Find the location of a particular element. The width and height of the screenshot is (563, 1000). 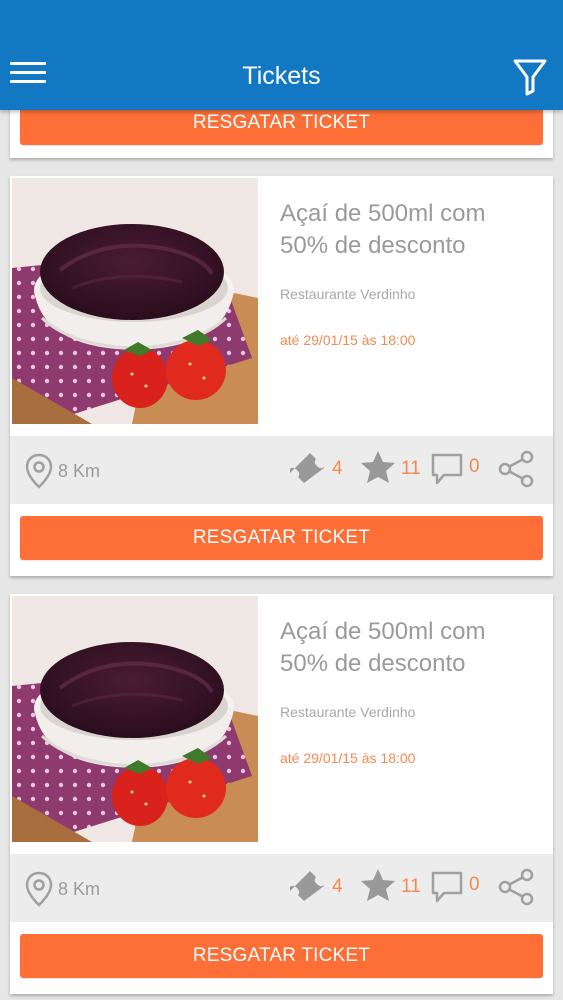

filter-icon is located at coordinates (530, 77).